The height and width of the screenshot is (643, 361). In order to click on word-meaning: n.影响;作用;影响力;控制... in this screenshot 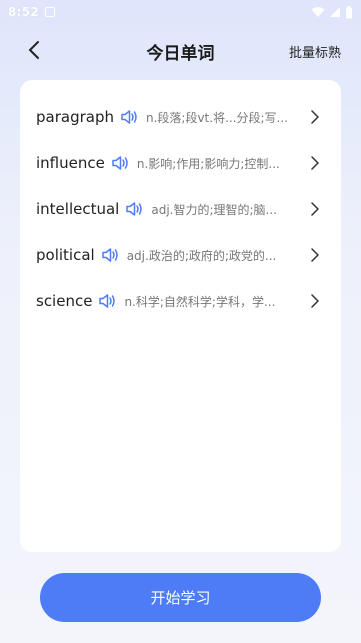, I will do `click(208, 163)`.